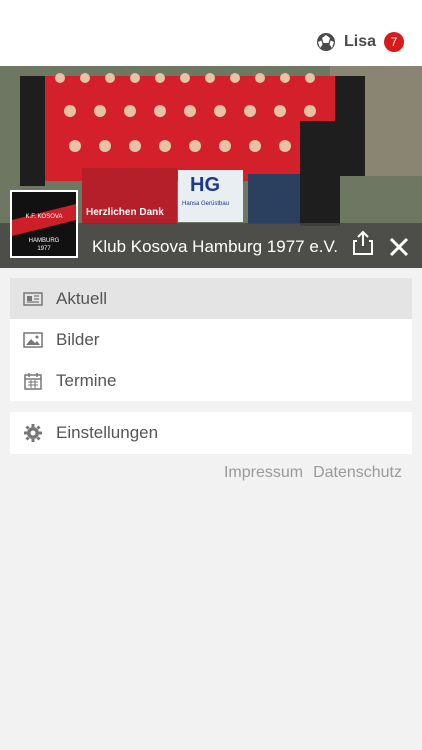  What do you see at coordinates (215, 246) in the screenshot?
I see `club-name: Klub Kosova Hamburg 1977 e.V.` at bounding box center [215, 246].